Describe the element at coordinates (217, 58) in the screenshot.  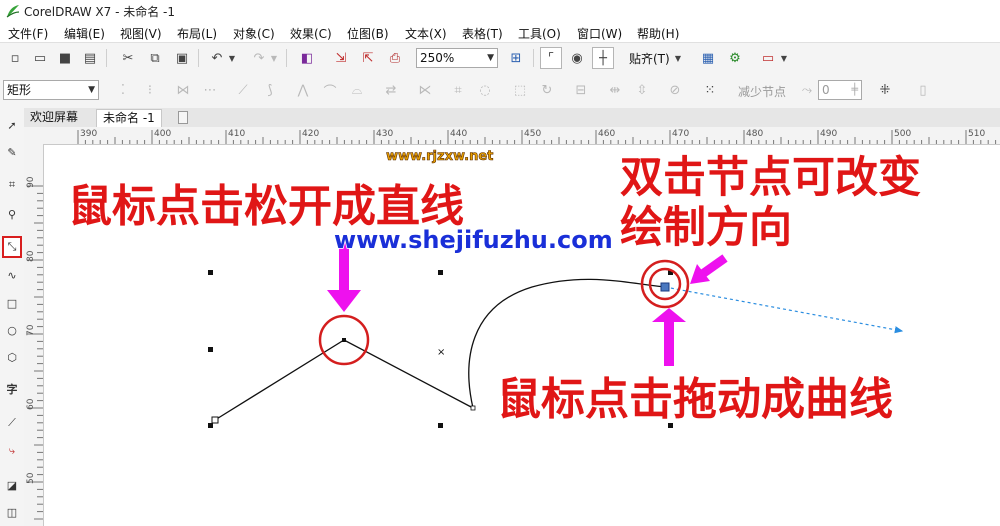
I see `undo-icon: ↶` at that location.